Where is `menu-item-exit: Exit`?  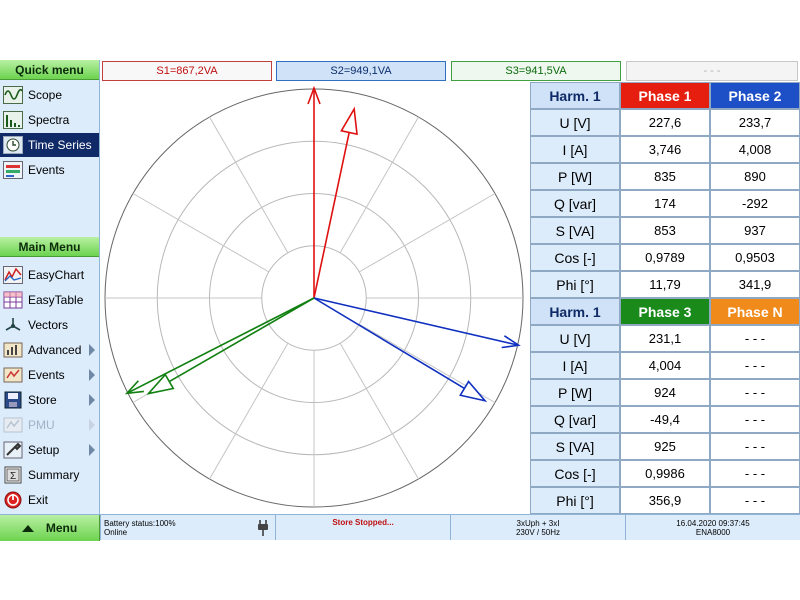
menu-item-exit: Exit is located at coordinates (49, 500).